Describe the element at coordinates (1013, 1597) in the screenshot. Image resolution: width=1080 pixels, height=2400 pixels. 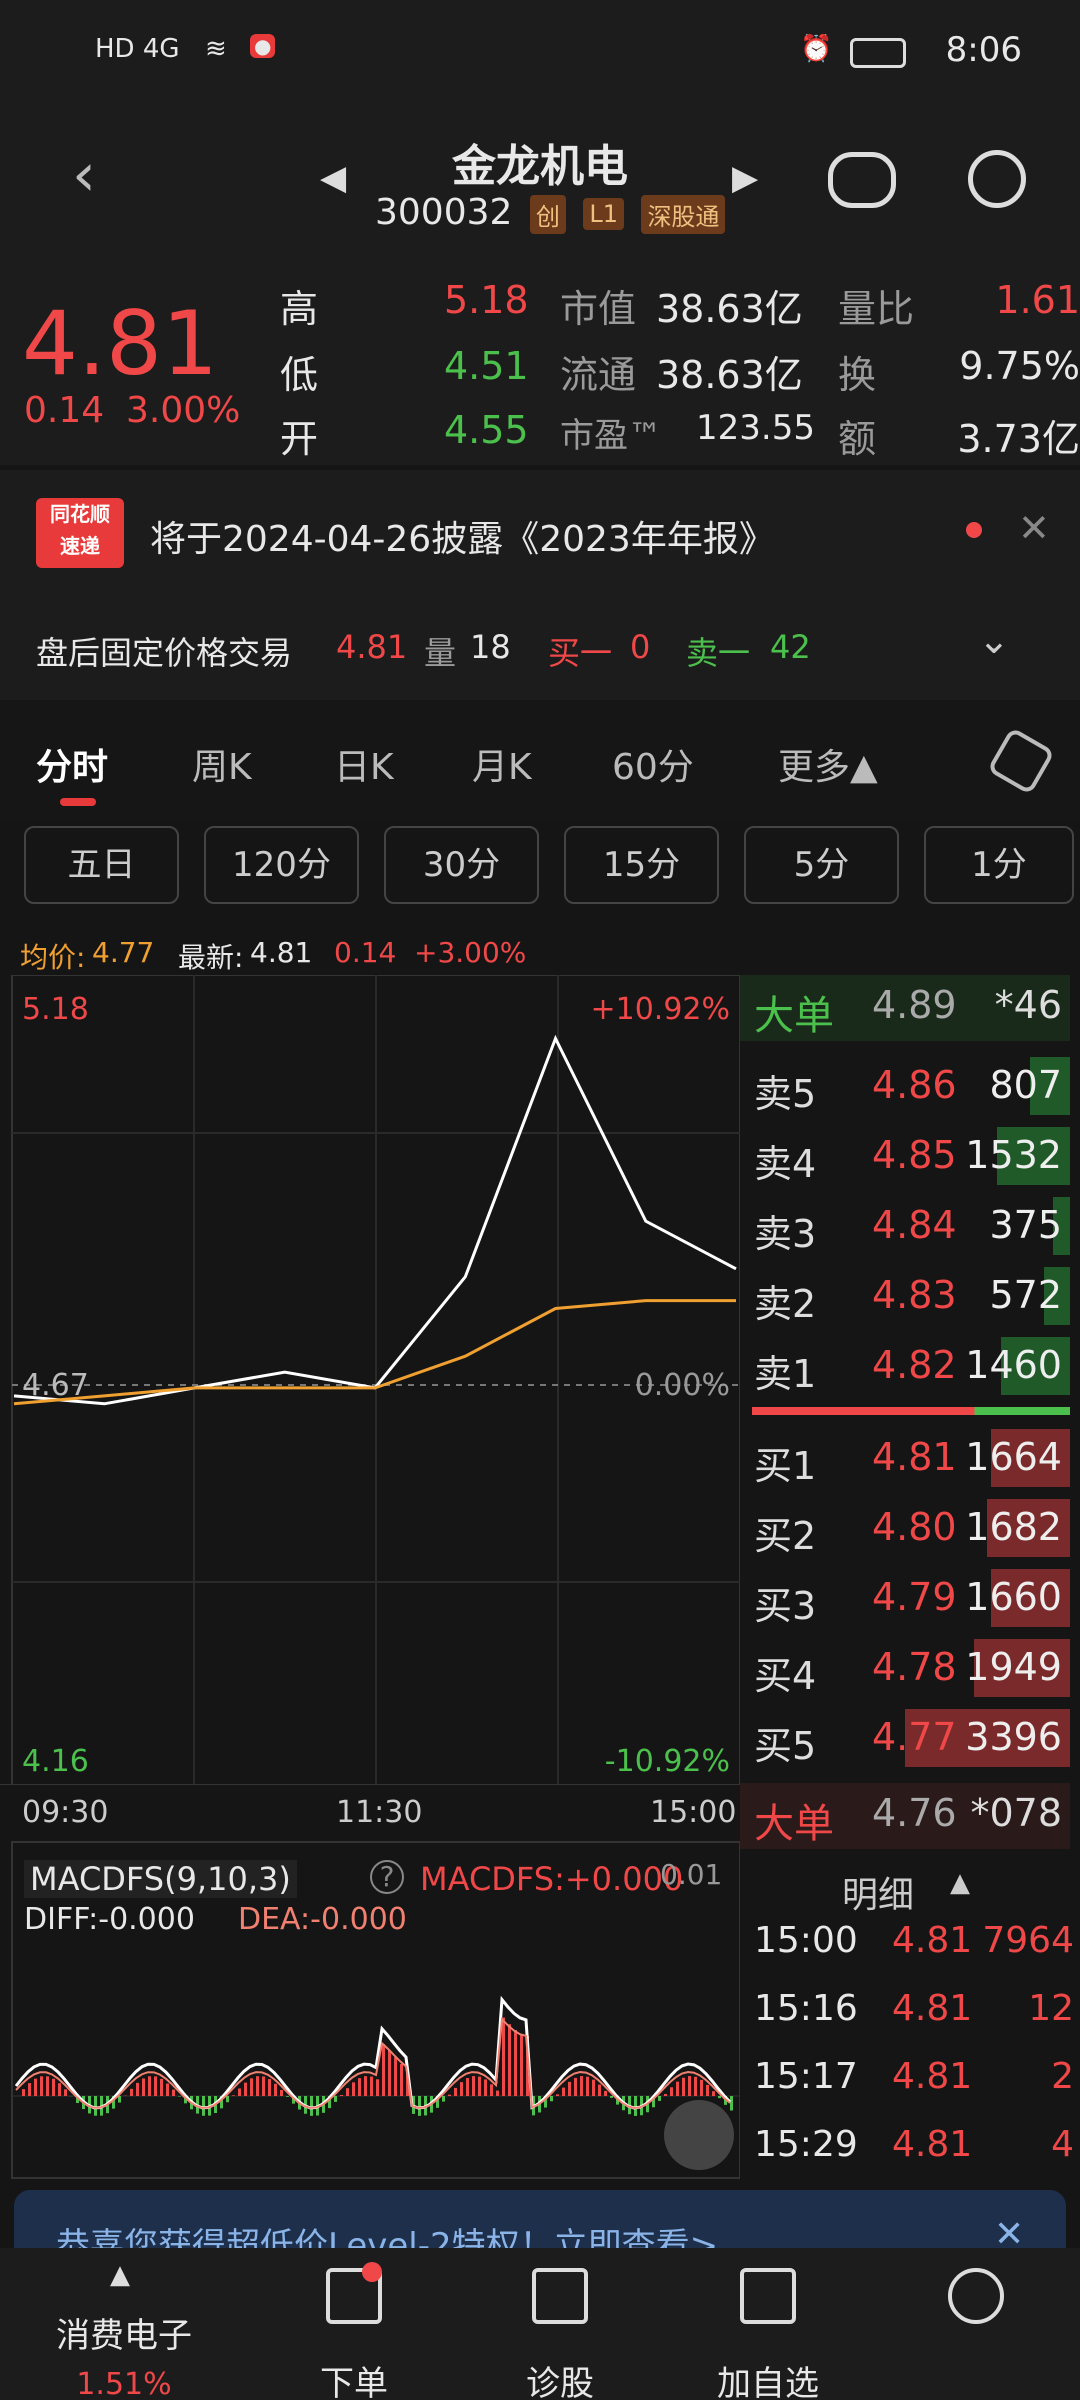
I see `bid-qty: 1660` at that location.